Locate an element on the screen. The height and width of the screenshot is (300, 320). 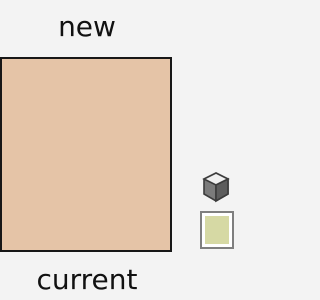
websafe-warning-button is located at coordinates (216, 187).